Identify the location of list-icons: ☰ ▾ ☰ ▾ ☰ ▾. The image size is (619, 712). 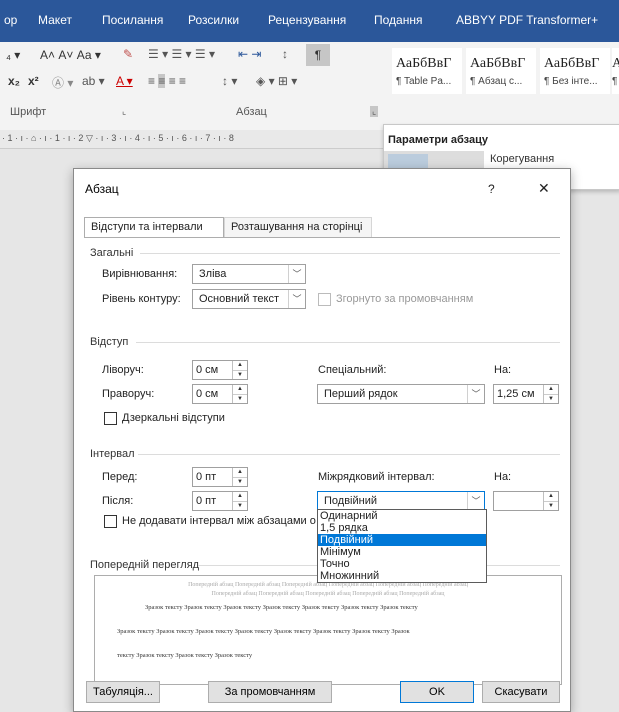
(181, 54).